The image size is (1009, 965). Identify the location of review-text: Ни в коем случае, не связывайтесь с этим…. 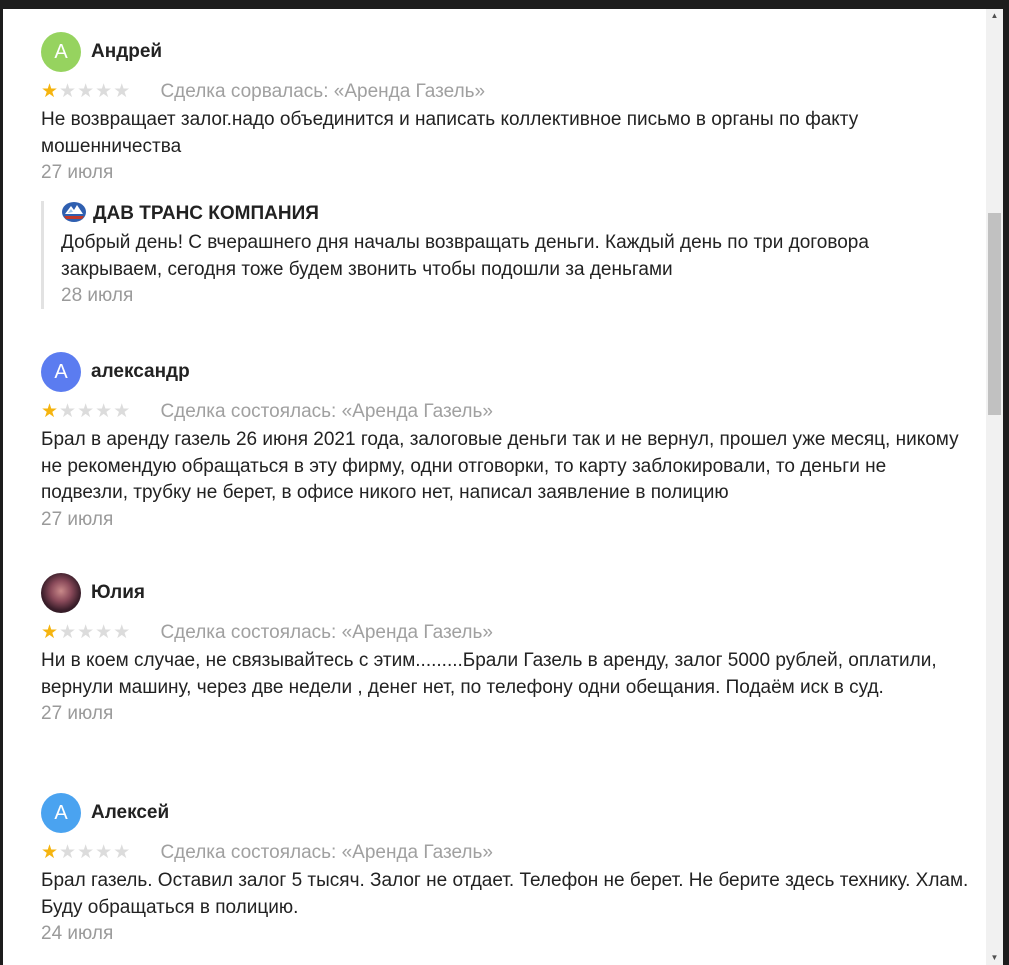
(489, 674).